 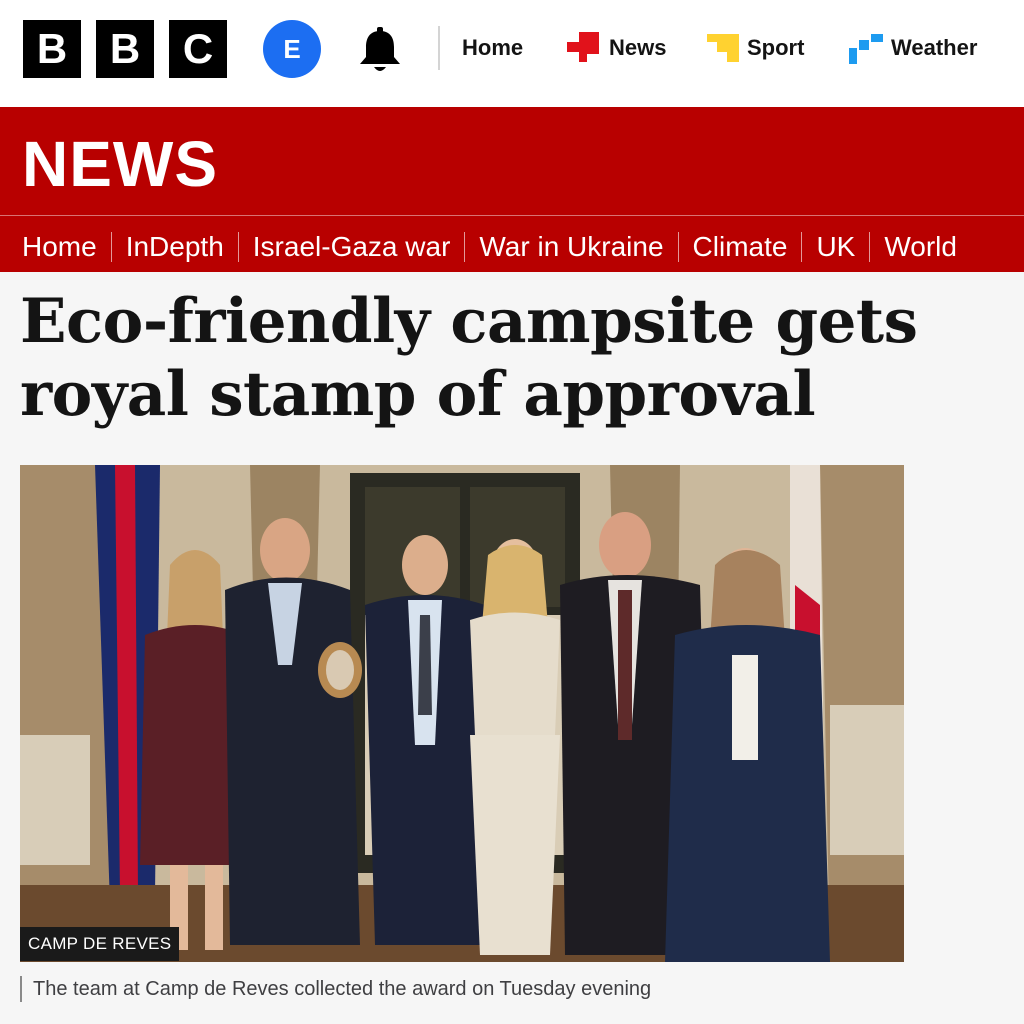 What do you see at coordinates (418, 394) in the screenshot?
I see `headline-line-2: royal stamp of approval` at bounding box center [418, 394].